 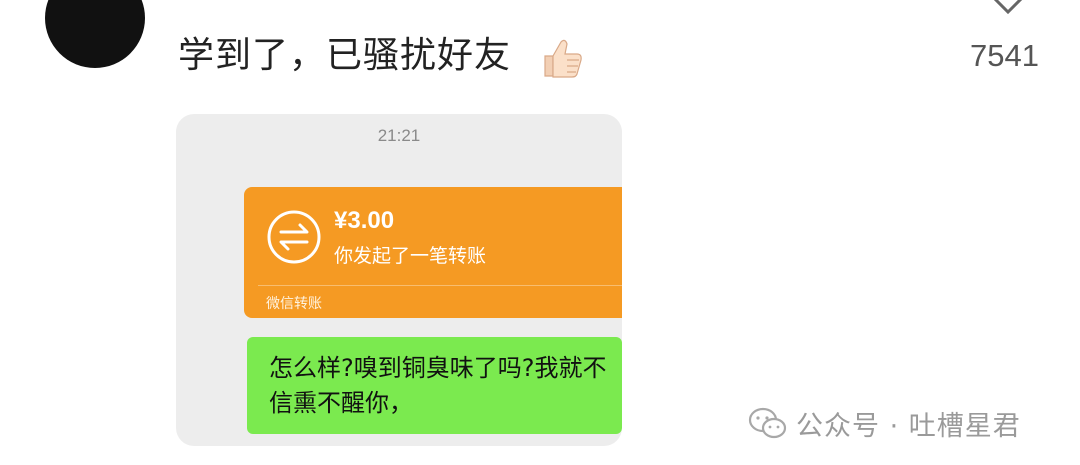 What do you see at coordinates (563, 58) in the screenshot?
I see `thumbs-up-icon` at bounding box center [563, 58].